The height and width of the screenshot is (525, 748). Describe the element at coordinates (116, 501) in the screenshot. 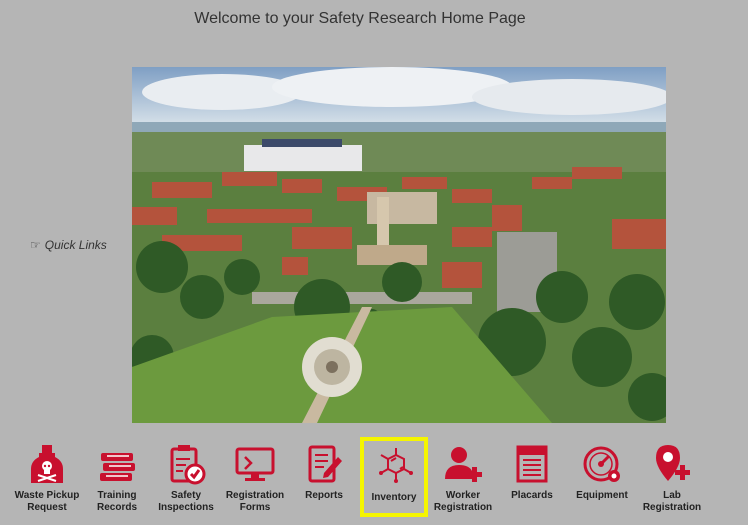

I see `training-records-label: Training Records` at that location.